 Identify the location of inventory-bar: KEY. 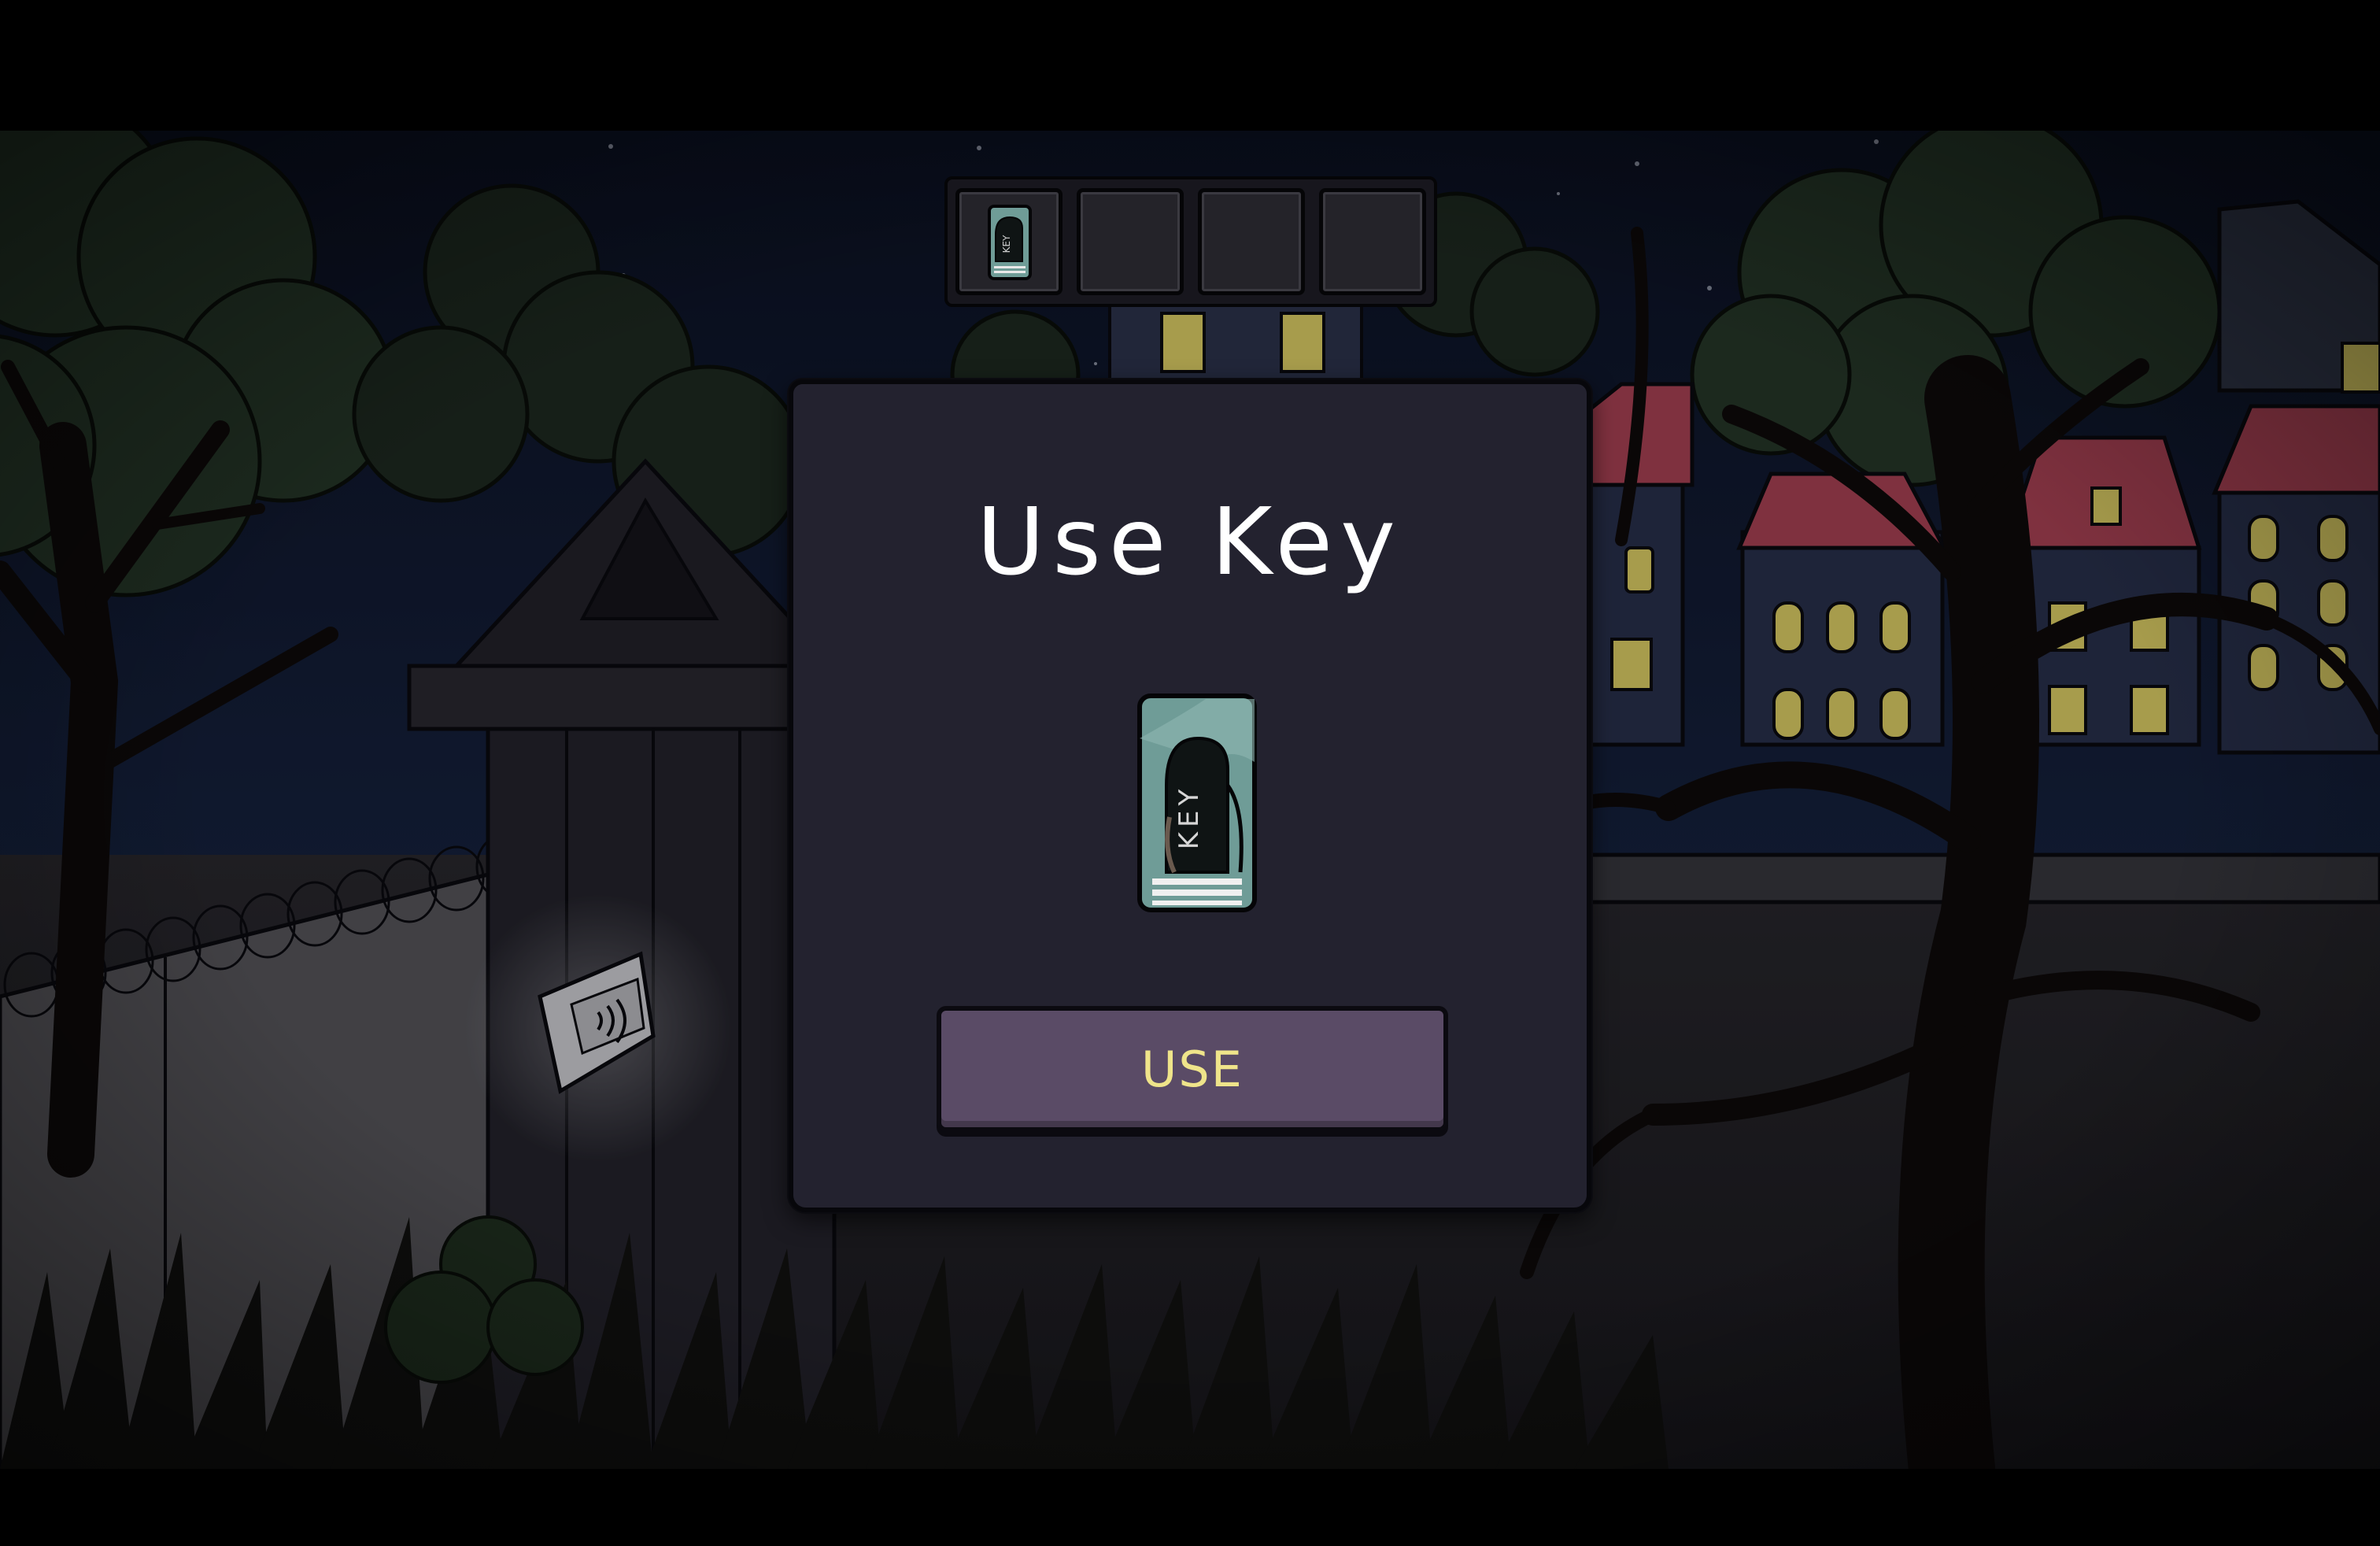
(1190, 242).